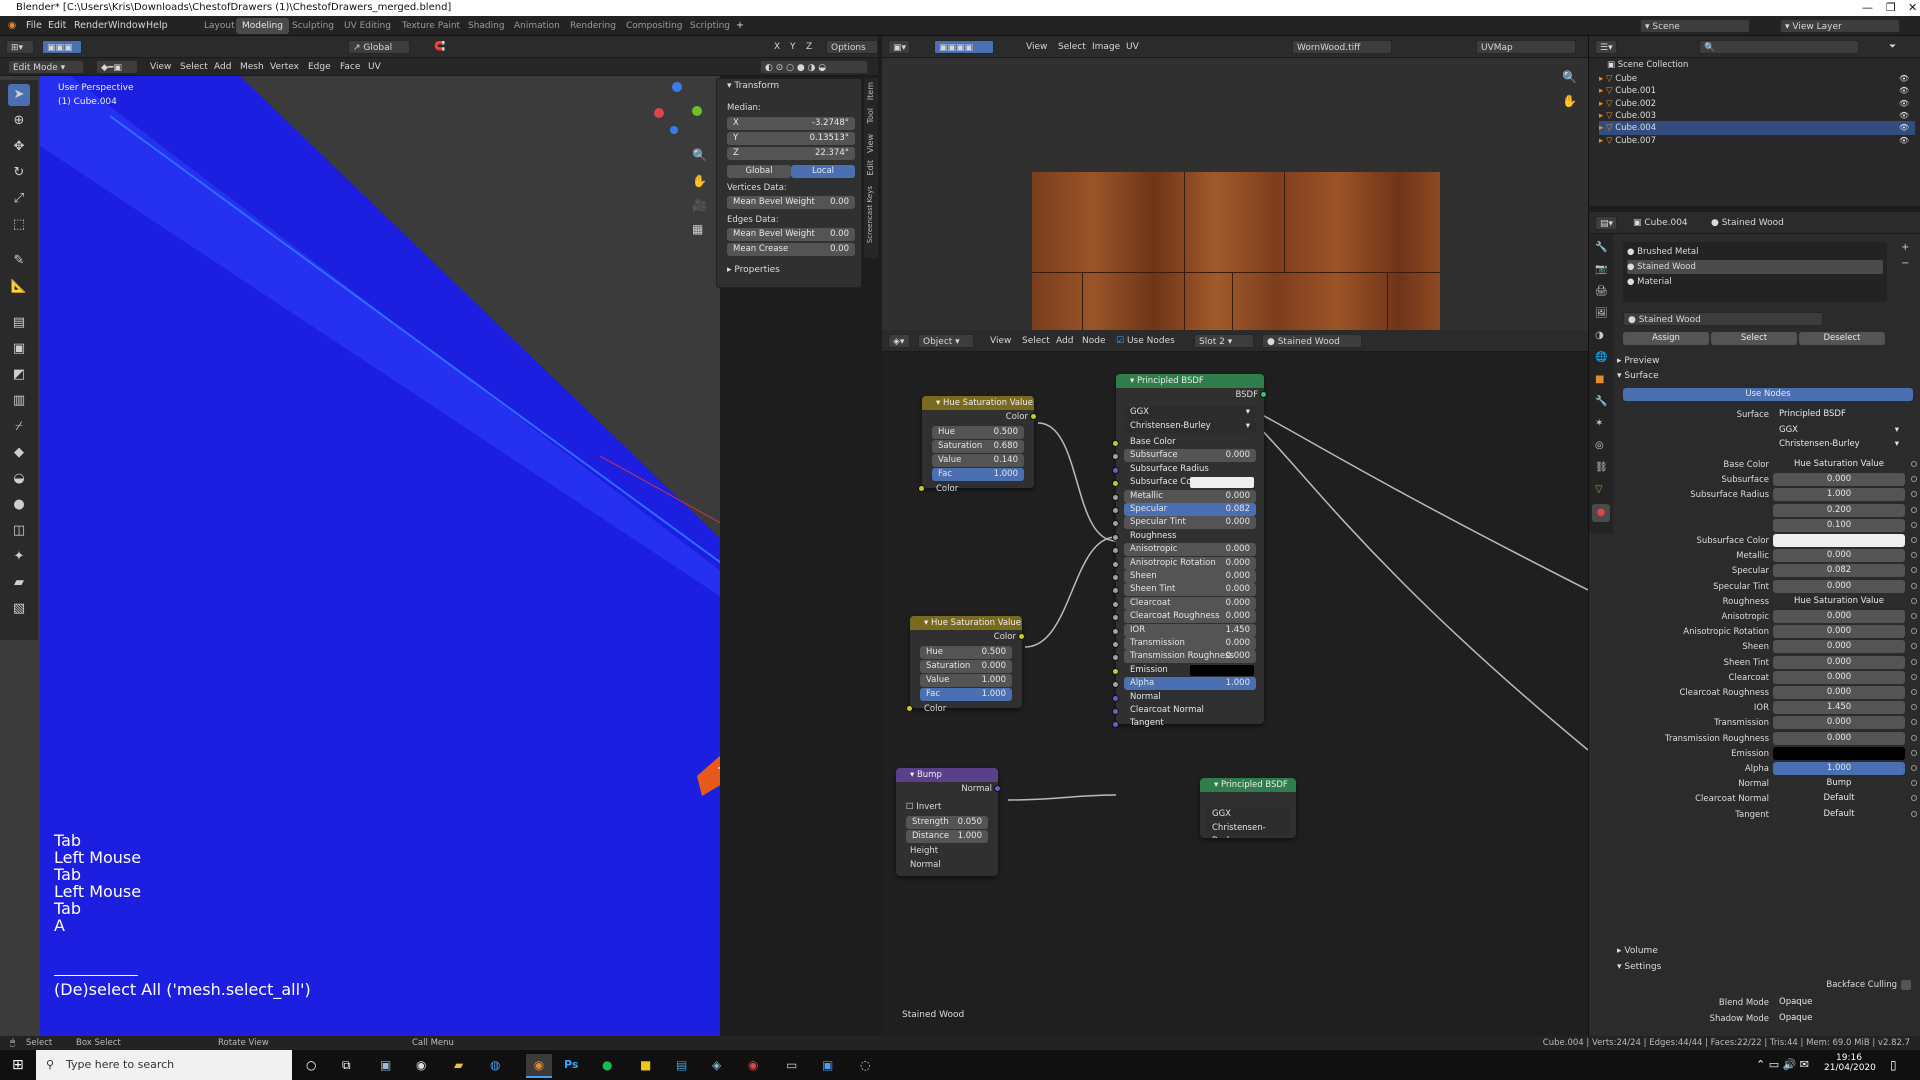  I want to click on image-selector: WornWood.tiff, so click(1342, 47).